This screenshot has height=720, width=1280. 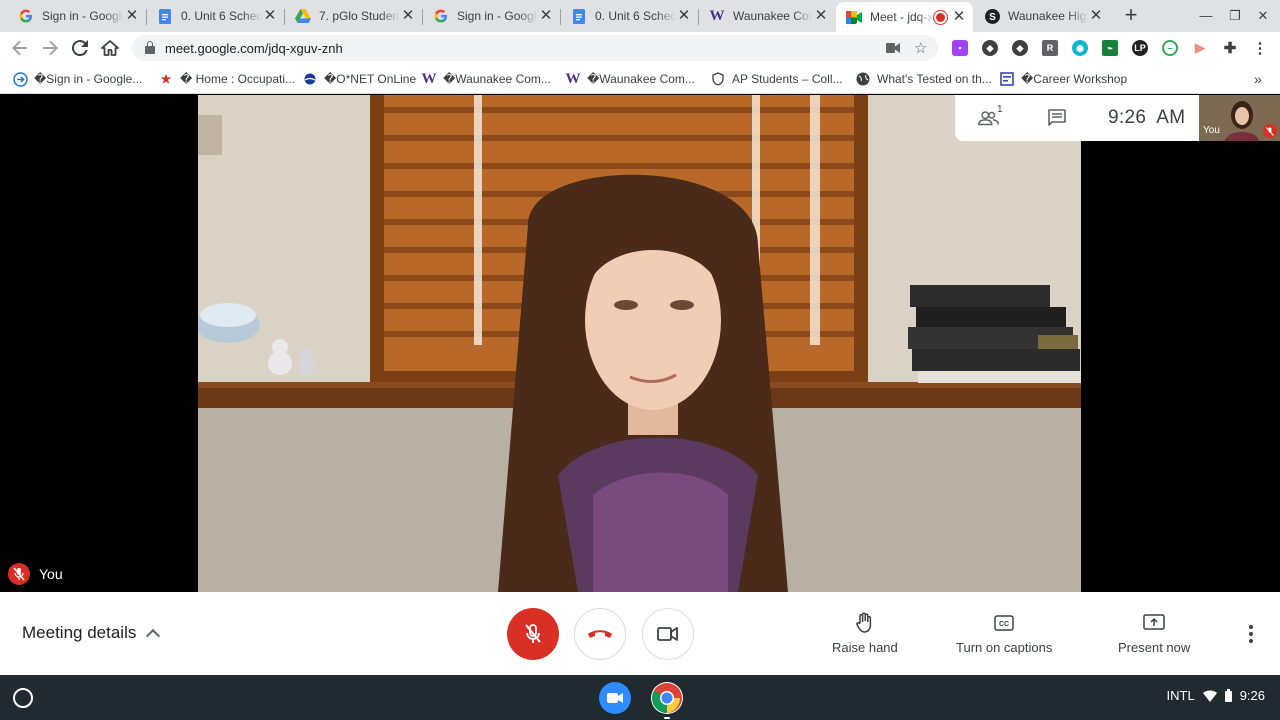 I want to click on bookmark-career-workshop: �Career Workshop, so click(x=1063, y=79).